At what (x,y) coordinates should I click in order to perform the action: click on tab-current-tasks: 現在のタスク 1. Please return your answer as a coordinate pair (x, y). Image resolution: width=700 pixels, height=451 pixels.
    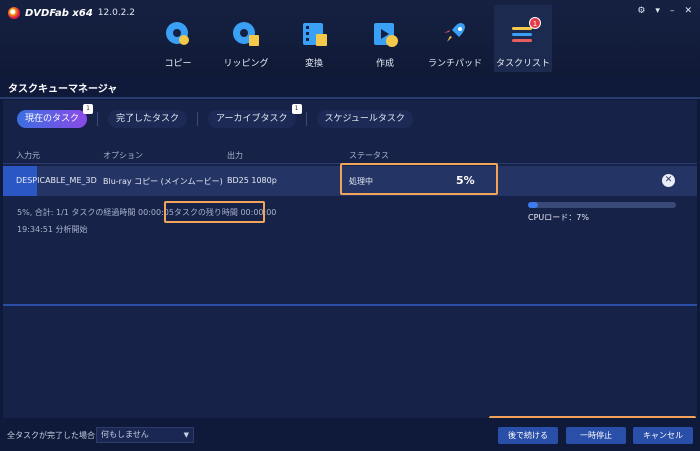
    Looking at the image, I should click on (55, 116).